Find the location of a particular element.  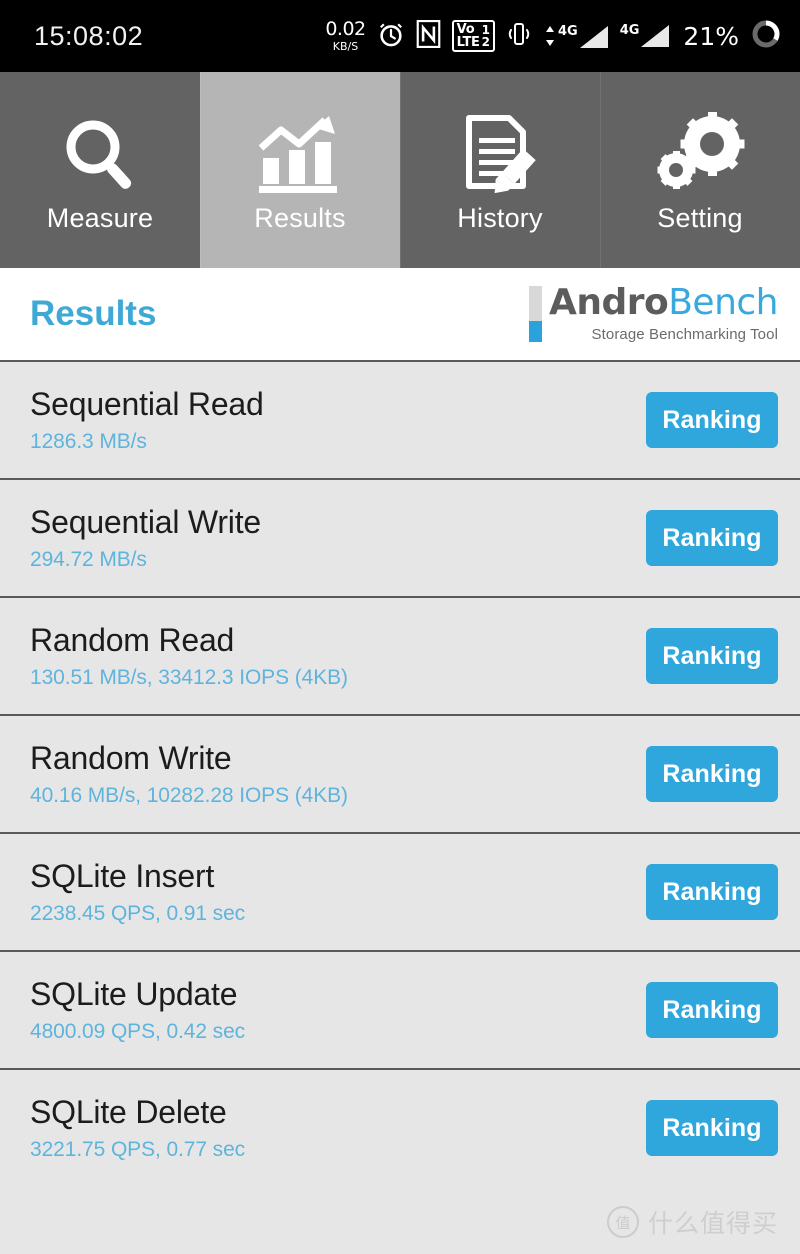

result-value: 4800.09 QPS, 0.42 sec is located at coordinates (138, 1031).